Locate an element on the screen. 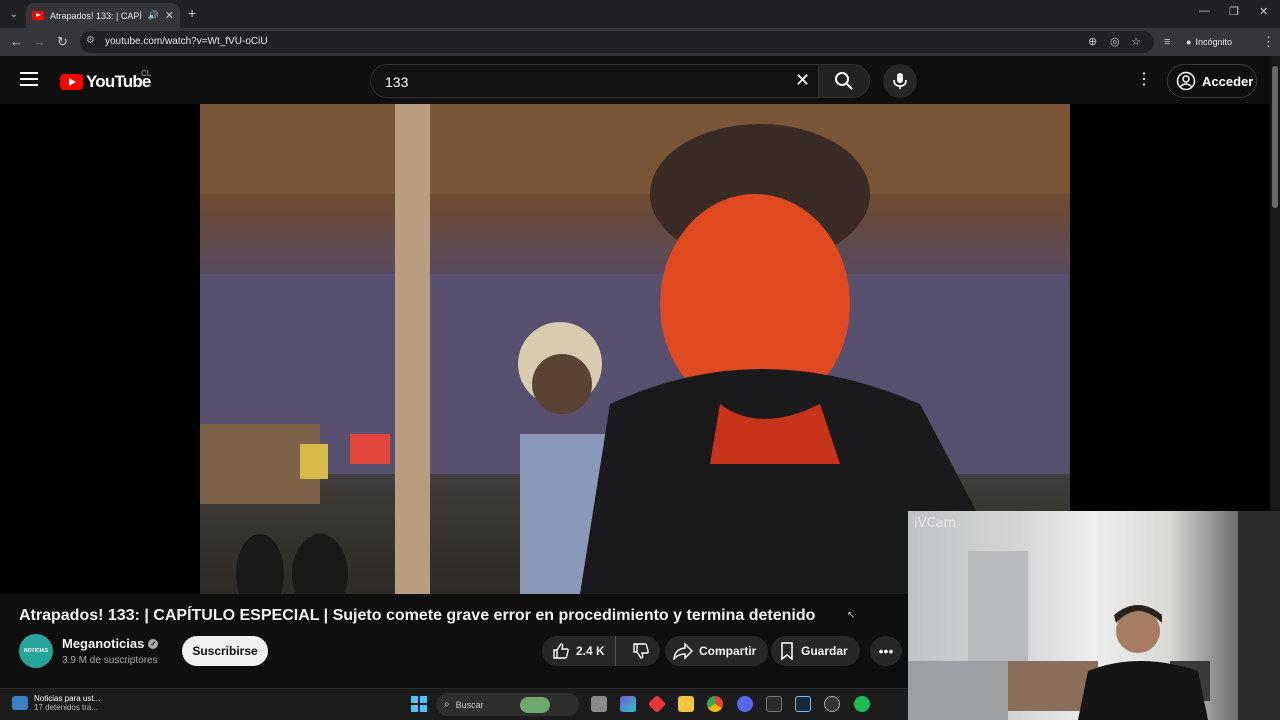 This screenshot has width=1280, height=720. webcam-label: iVCam is located at coordinates (935, 523).